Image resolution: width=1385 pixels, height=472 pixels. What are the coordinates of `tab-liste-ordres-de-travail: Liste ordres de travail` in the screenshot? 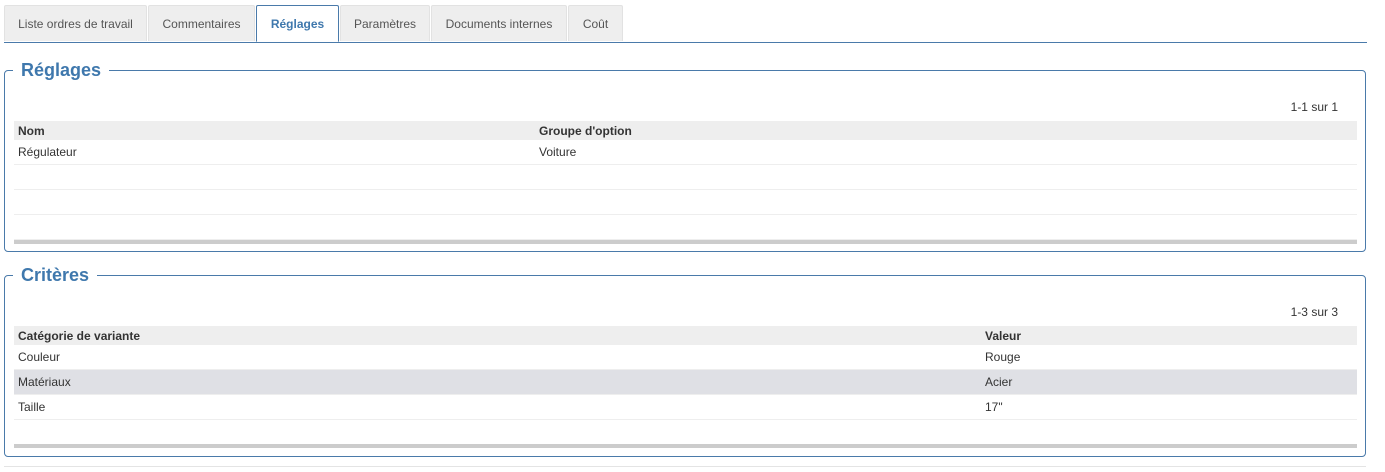 It's located at (75, 23).